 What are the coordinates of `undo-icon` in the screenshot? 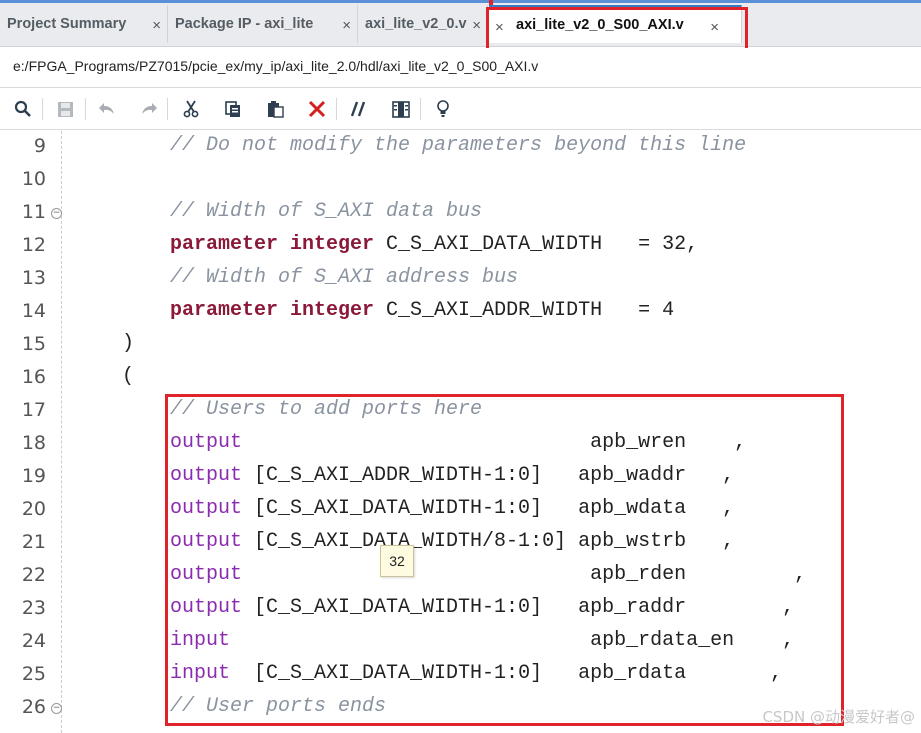 It's located at (107, 109).